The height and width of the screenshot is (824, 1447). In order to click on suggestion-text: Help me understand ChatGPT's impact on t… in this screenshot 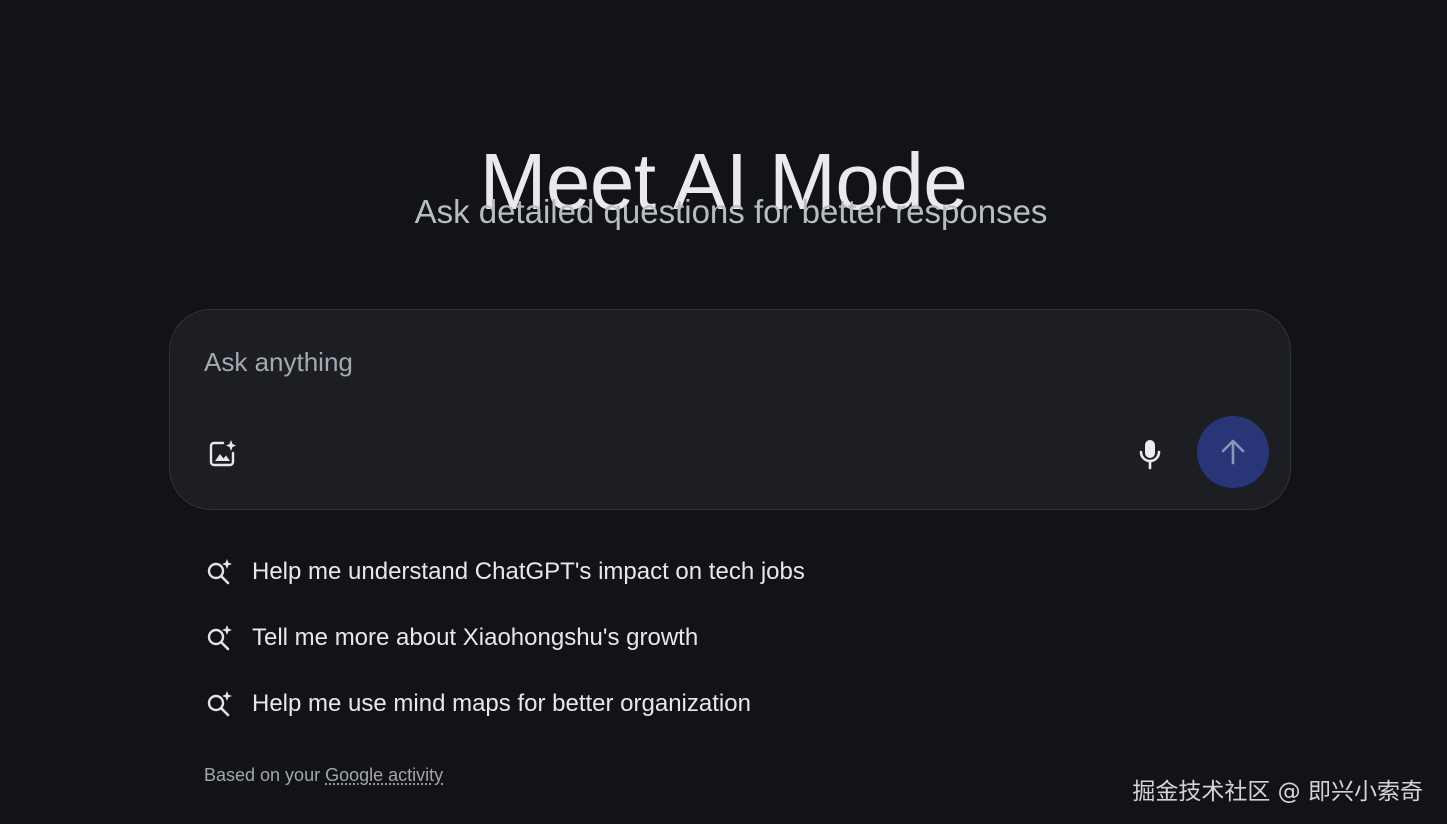, I will do `click(528, 572)`.